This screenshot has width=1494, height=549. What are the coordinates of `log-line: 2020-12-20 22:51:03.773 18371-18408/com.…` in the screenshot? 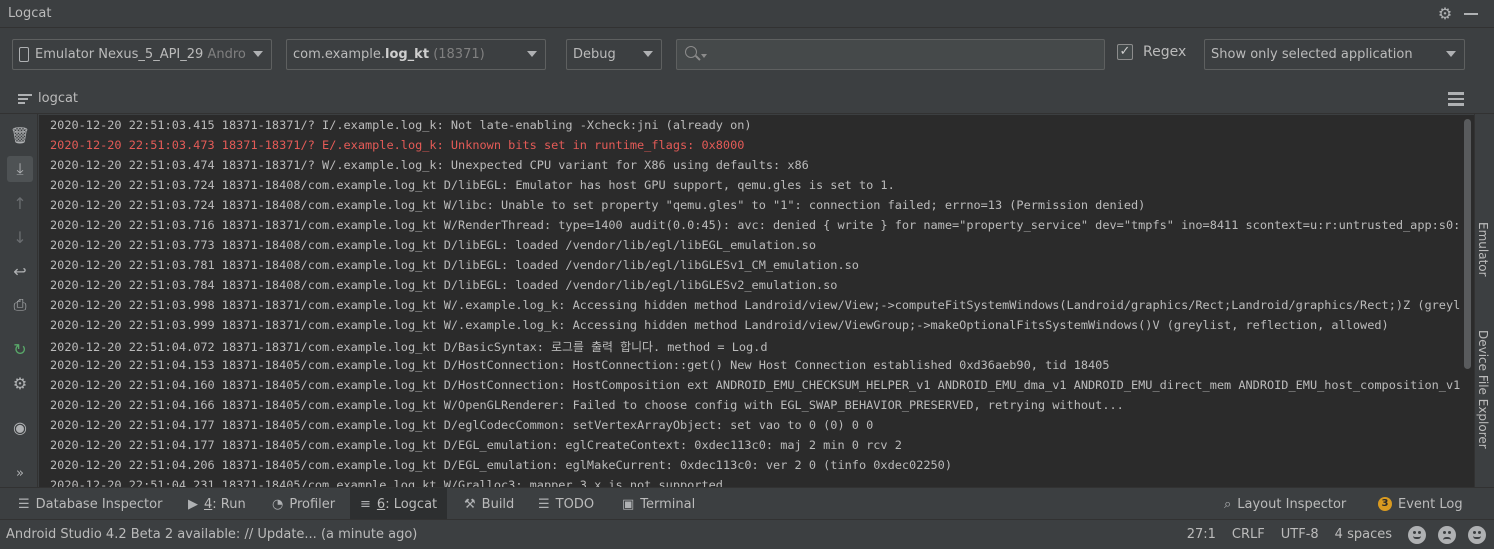 It's located at (433, 245).